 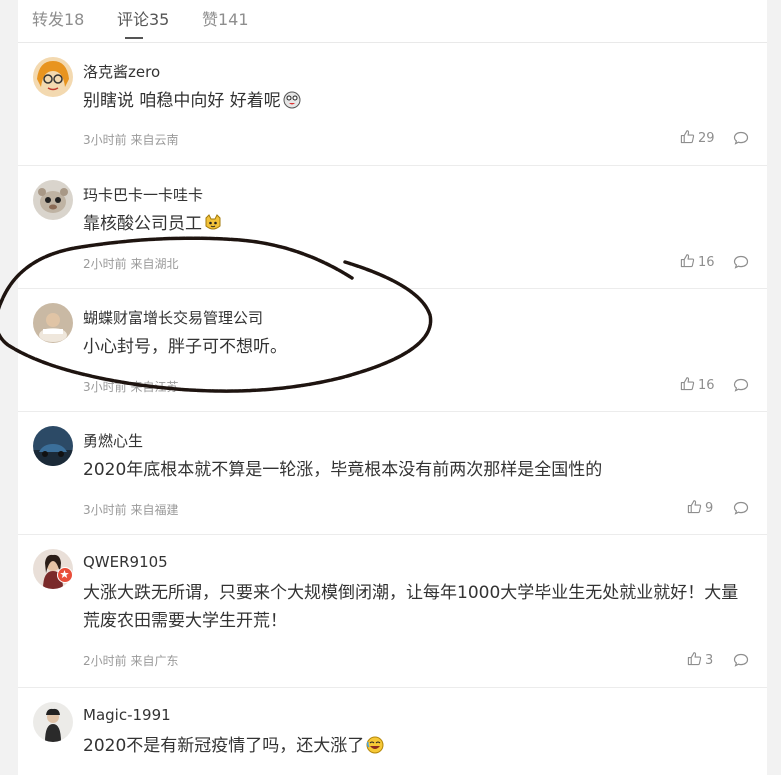 I want to click on comment-text: 小心封号，胖子可不想听。, so click(x=185, y=347).